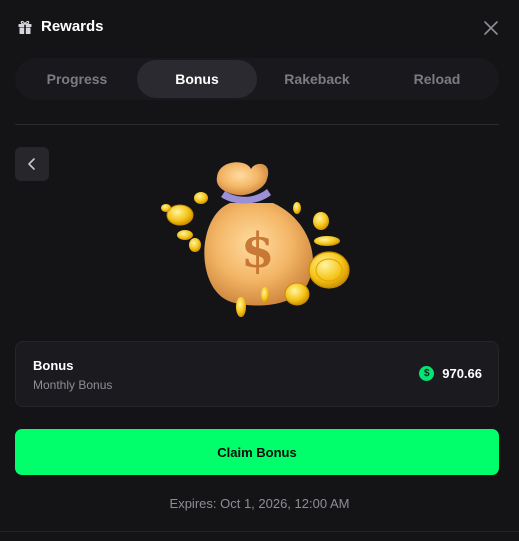 The image size is (519, 541). What do you see at coordinates (317, 79) in the screenshot?
I see `tab-rakeback: Rakeback` at bounding box center [317, 79].